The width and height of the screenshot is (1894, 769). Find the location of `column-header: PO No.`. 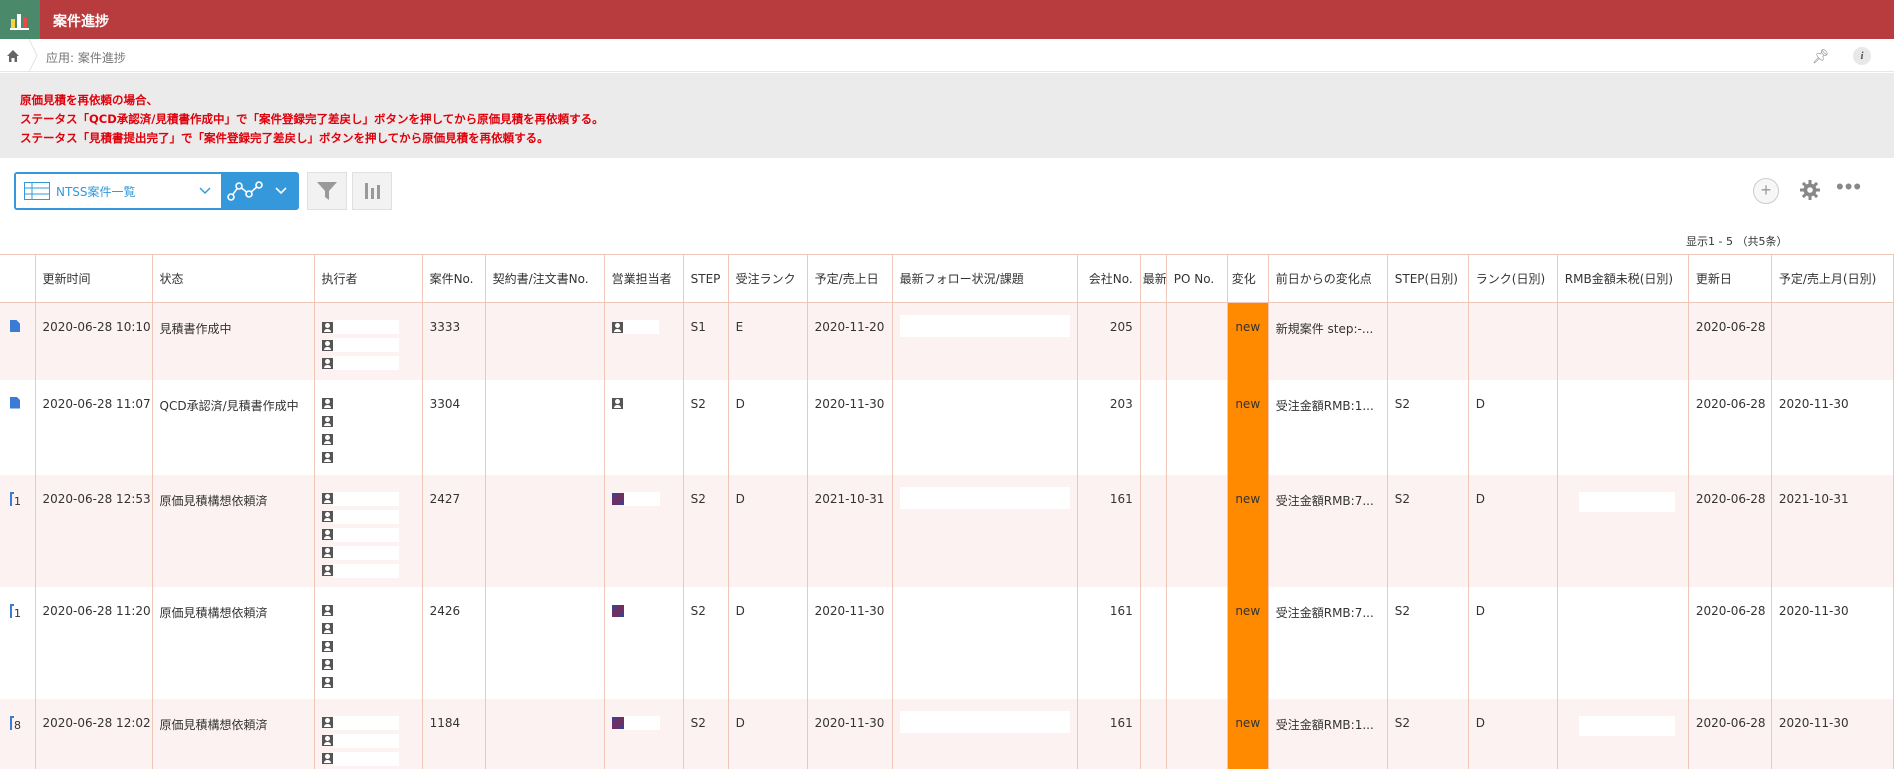

column-header: PO No. is located at coordinates (1197, 278).